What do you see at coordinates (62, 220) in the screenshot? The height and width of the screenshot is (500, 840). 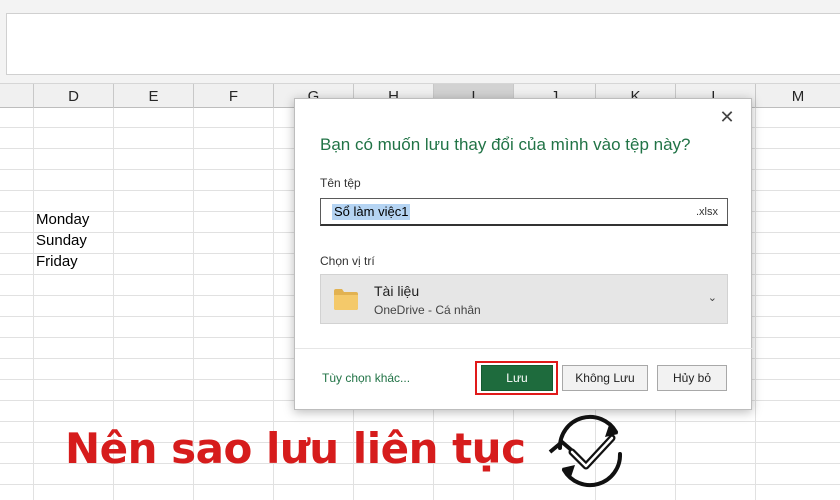 I see `cell-monday: Monday` at bounding box center [62, 220].